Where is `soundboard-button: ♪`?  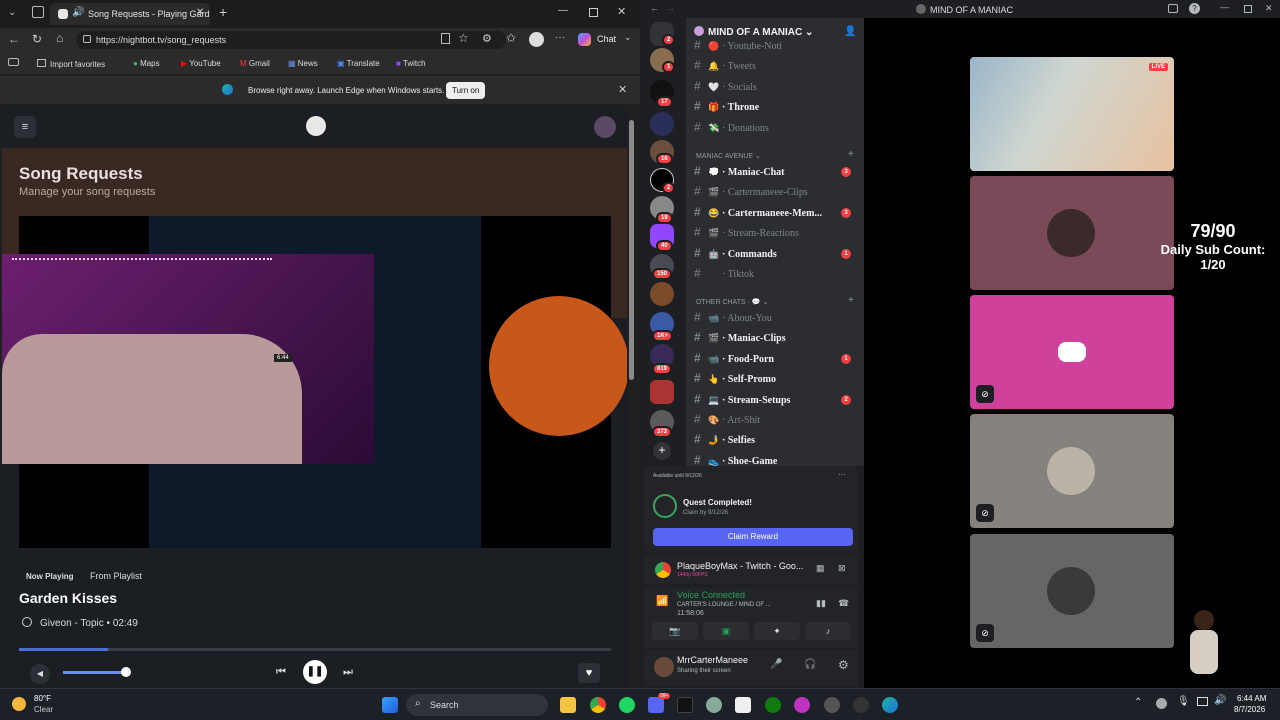
soundboard-button: ♪ is located at coordinates (828, 631).